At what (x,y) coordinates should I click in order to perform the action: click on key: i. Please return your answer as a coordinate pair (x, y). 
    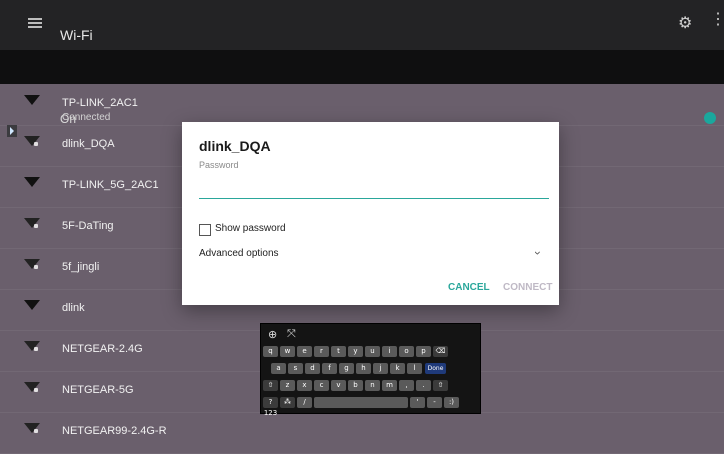
    Looking at the image, I should click on (389, 351).